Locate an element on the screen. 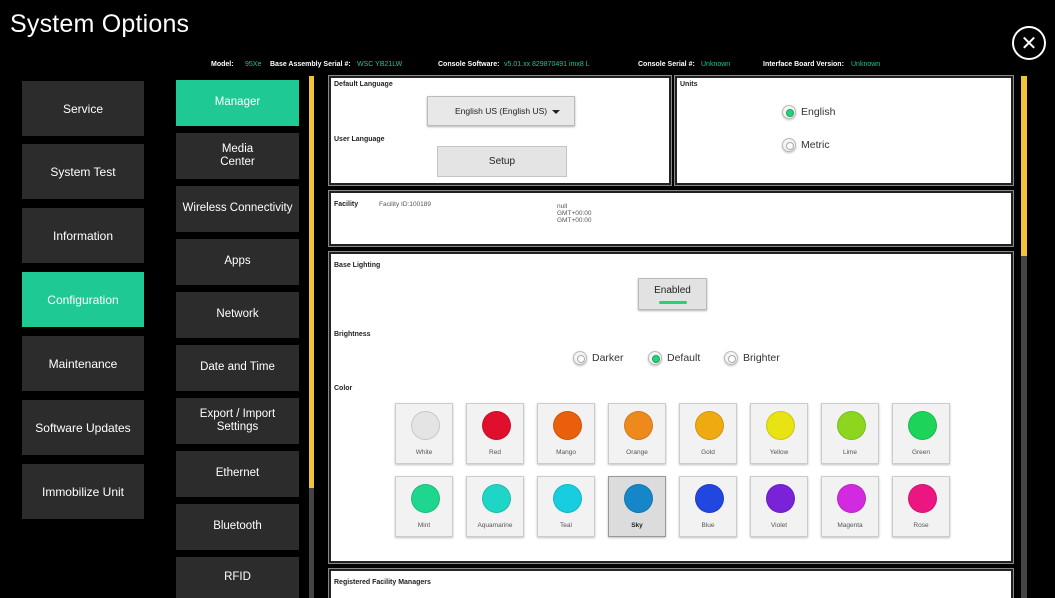 This screenshot has height=598, width=1055. submenu-bluetooth: Bluetooth is located at coordinates (237, 527).